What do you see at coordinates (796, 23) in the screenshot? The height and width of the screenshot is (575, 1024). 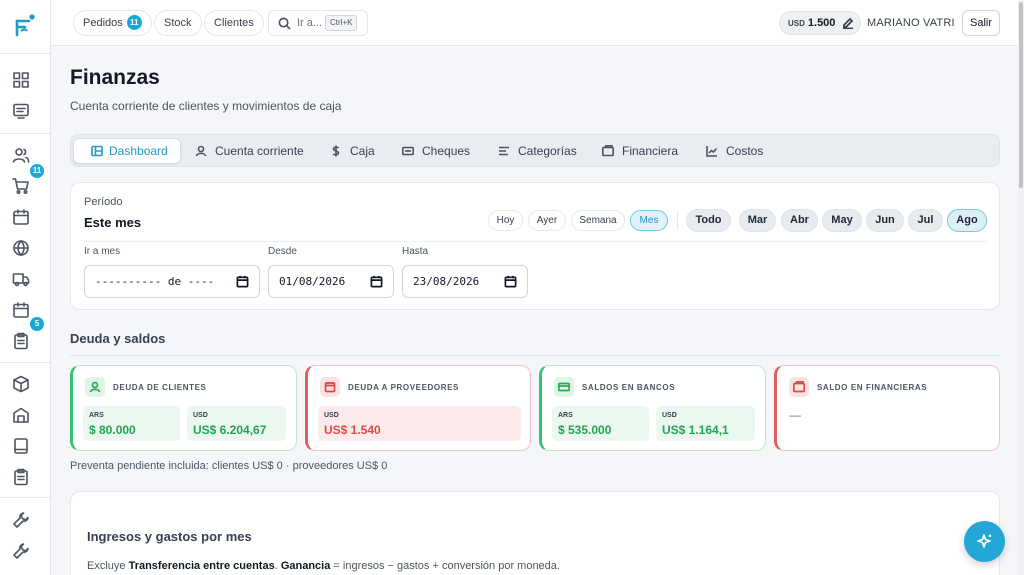 I see `currency-code: USD` at bounding box center [796, 23].